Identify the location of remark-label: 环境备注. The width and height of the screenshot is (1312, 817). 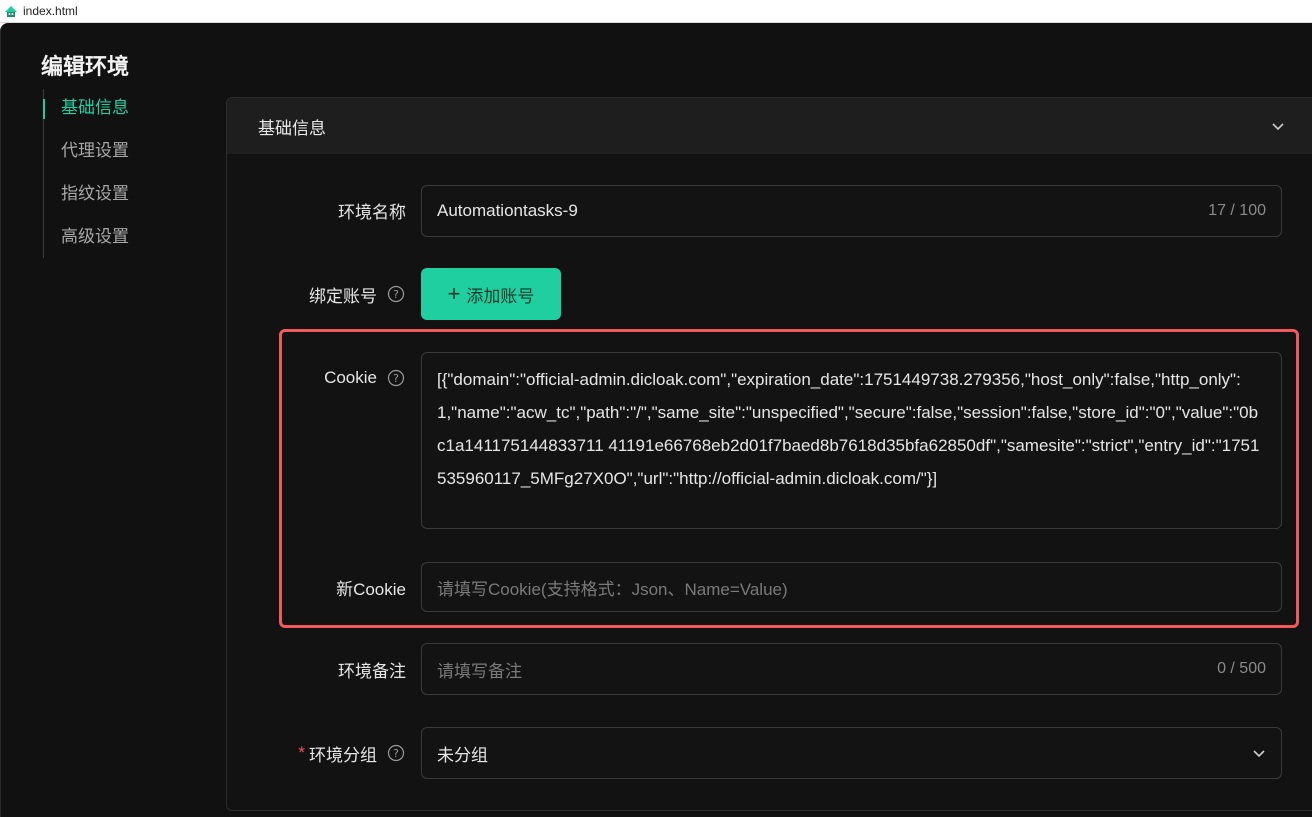
(353, 669).